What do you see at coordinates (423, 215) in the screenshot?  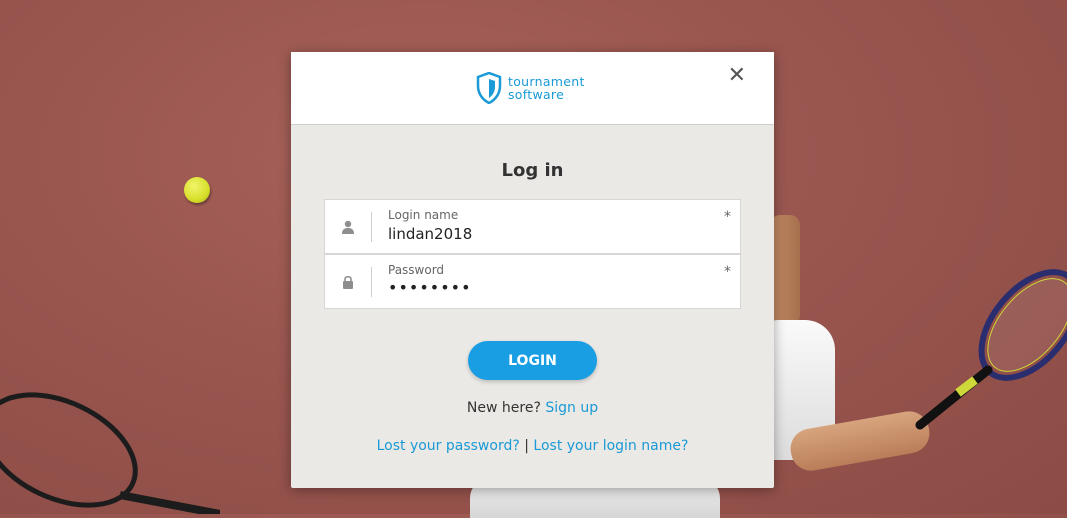 I see `login-name-label: Login name` at bounding box center [423, 215].